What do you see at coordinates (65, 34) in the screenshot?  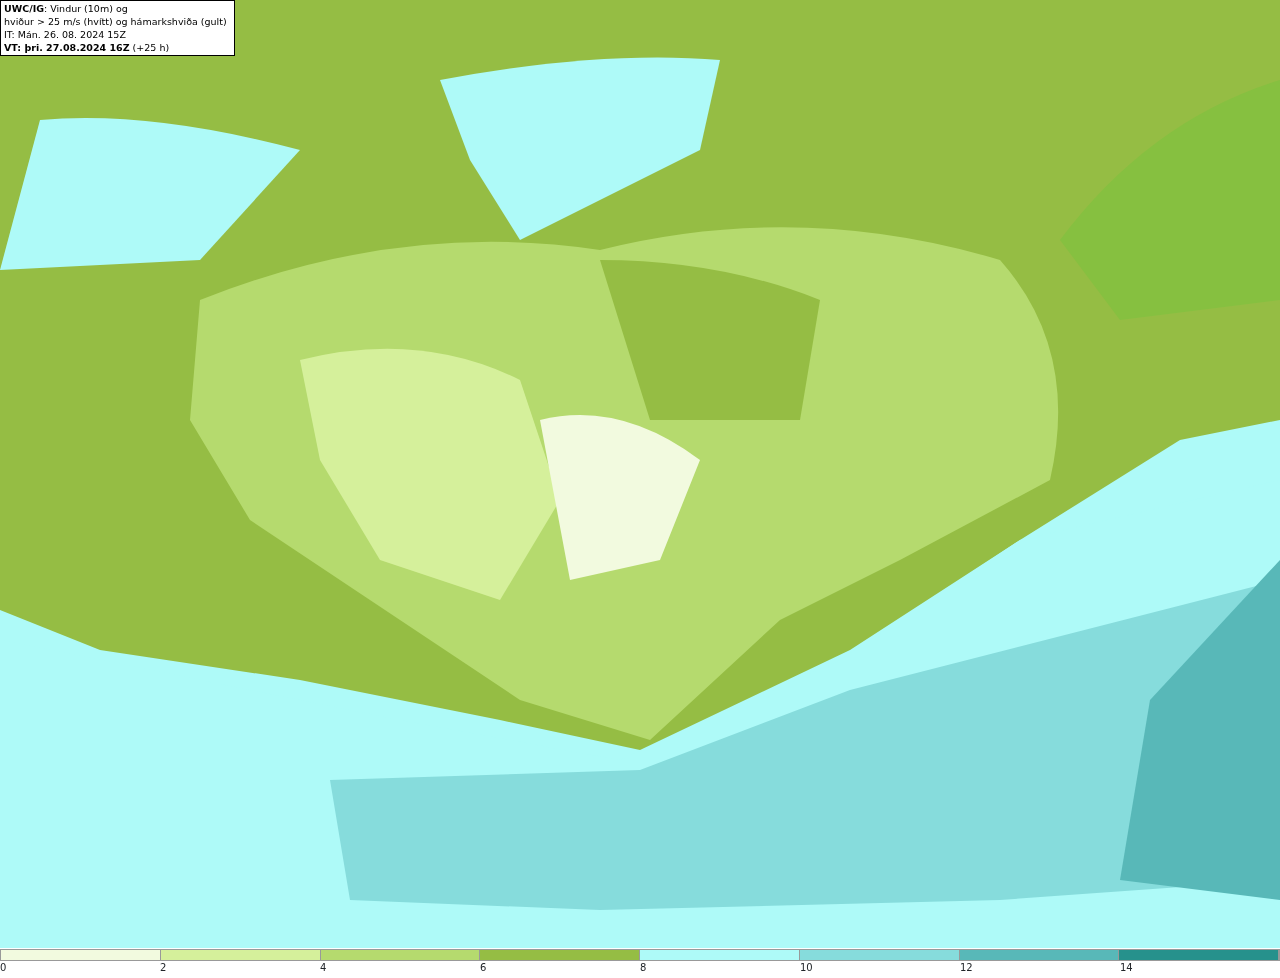 I see `legend-text: IT: Mán. 26. 08. 2024 15Z` at bounding box center [65, 34].